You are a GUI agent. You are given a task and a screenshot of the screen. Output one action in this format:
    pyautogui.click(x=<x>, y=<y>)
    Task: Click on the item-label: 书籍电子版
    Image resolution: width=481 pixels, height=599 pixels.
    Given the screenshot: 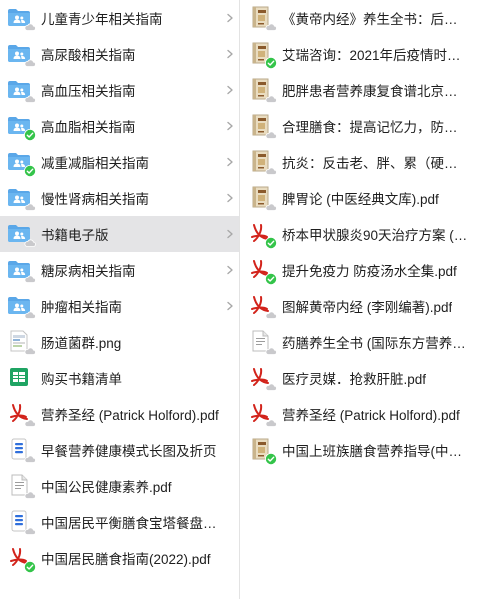 What is the action you would take?
    pyautogui.click(x=75, y=235)
    